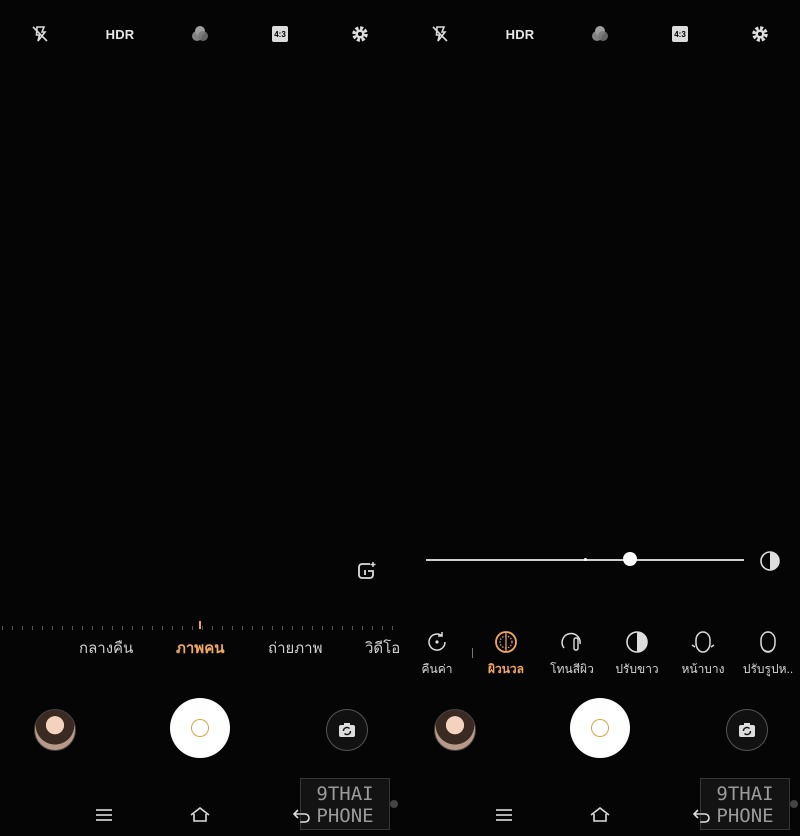 The width and height of the screenshot is (800, 836). I want to click on ruler-indicator, so click(200, 625).